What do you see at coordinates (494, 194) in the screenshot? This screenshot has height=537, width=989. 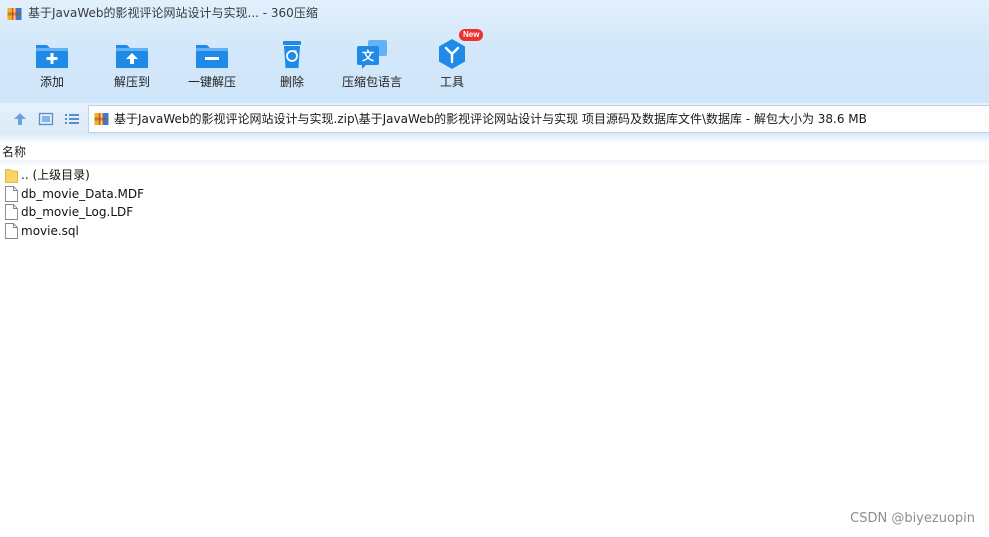 I see `list-item: db_movie_Data.MDF` at bounding box center [494, 194].